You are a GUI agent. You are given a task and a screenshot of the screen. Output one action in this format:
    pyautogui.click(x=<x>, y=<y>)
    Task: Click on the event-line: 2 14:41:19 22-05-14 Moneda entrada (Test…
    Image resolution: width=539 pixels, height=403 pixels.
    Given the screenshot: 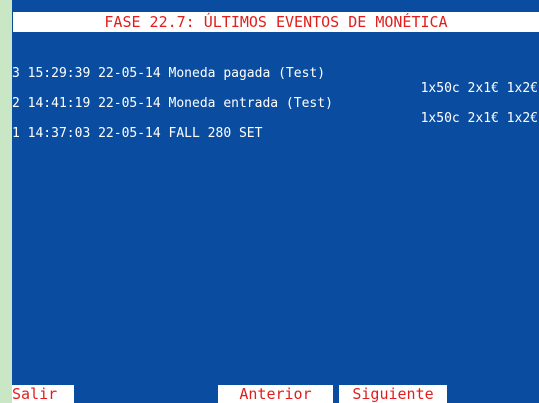 What is the action you would take?
    pyautogui.click(x=172, y=103)
    